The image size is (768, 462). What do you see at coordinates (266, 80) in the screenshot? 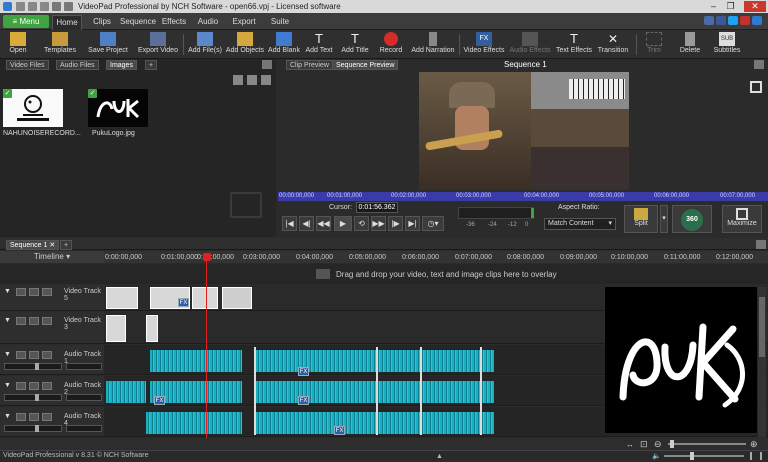
I see `list-view-icon` at bounding box center [266, 80].